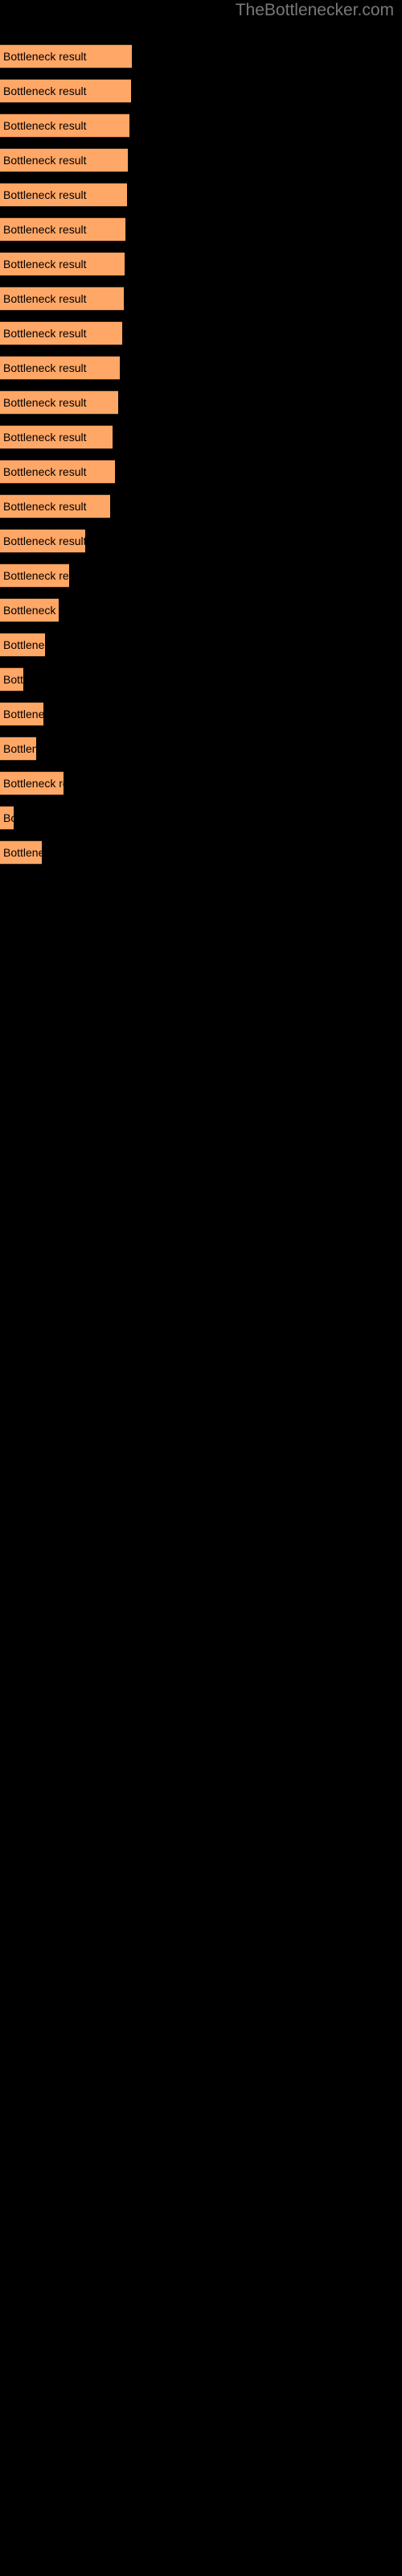  I want to click on bar-17: Bottleneck result, so click(29, 610).